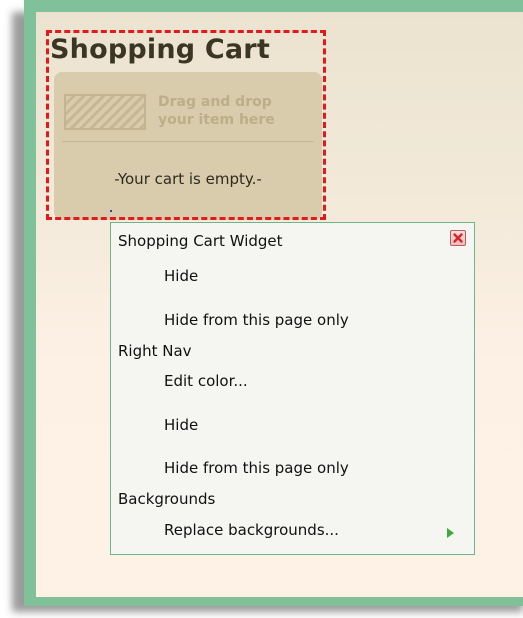 Image resolution: width=523 pixels, height=618 pixels. I want to click on close-icon, so click(458, 238).